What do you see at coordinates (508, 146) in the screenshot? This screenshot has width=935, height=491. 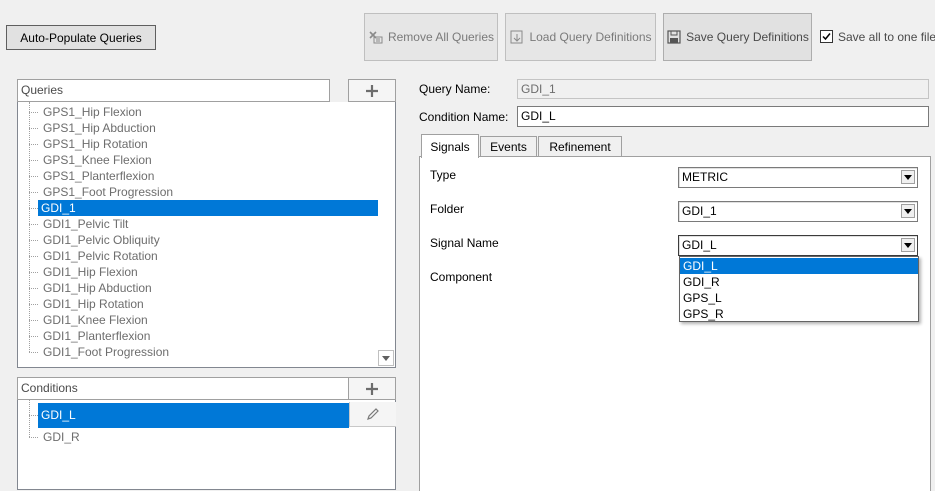 I see `tab-events: Events` at bounding box center [508, 146].